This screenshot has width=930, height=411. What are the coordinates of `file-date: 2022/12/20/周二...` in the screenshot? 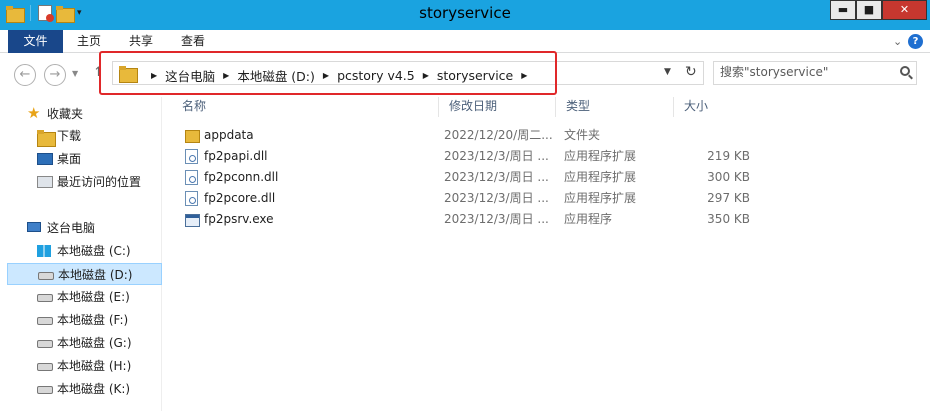 It's located at (498, 135).